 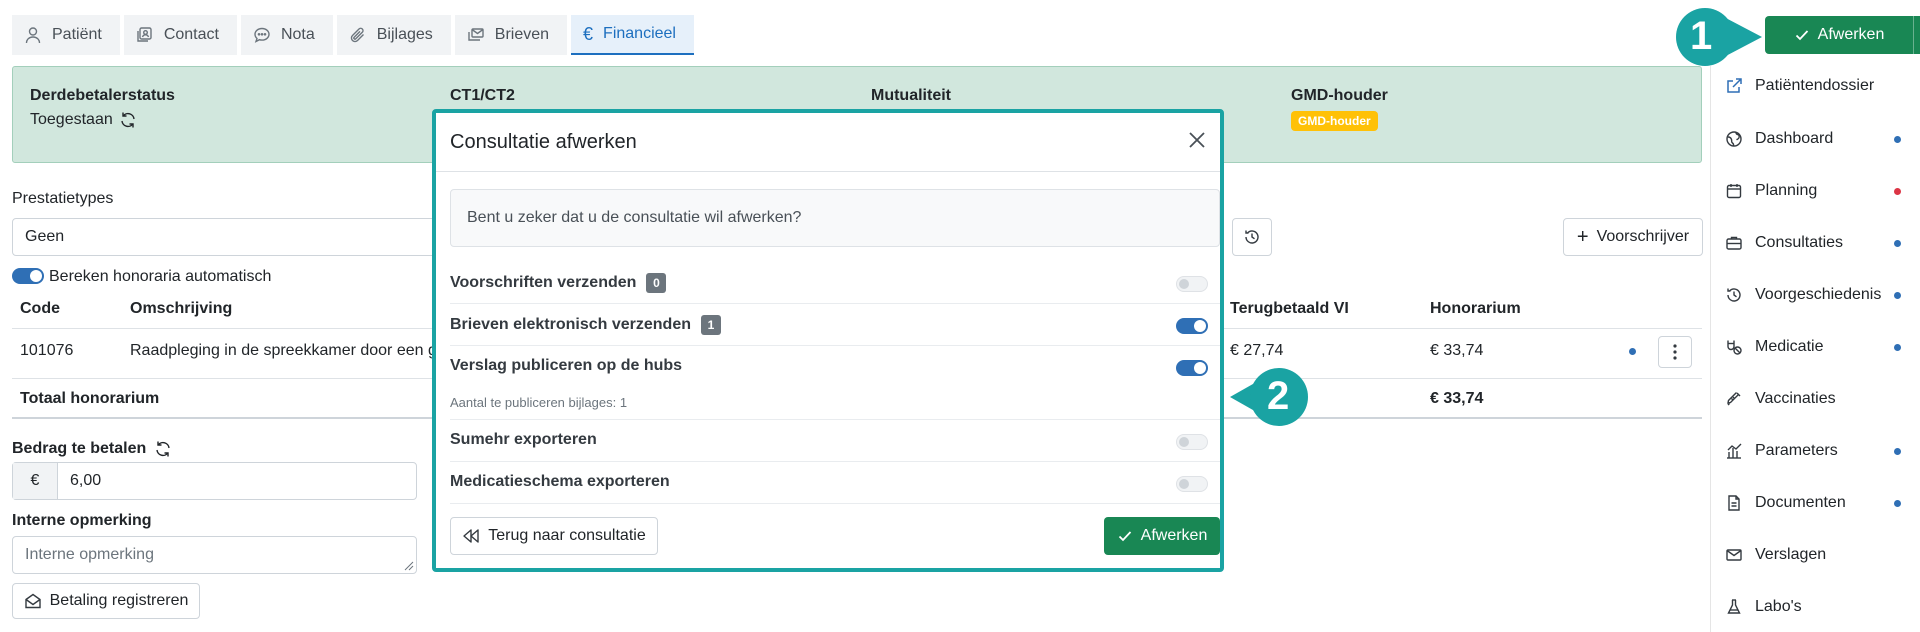 I want to click on tab-label: Nota, so click(x=297, y=34).